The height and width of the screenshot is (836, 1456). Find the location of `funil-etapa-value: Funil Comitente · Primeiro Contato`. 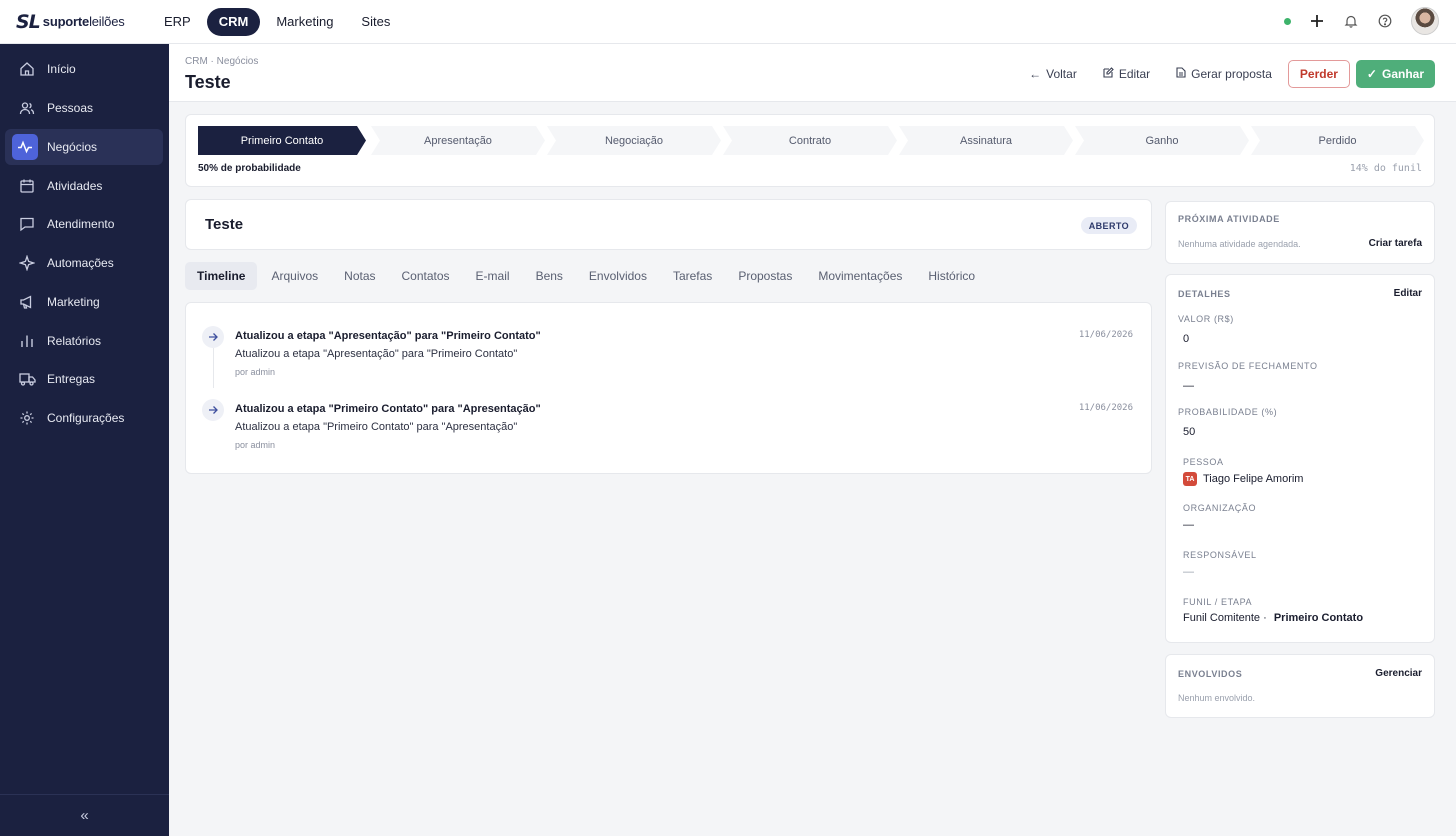

funil-etapa-value: Funil Comitente · Primeiro Contato is located at coordinates (1273, 618).